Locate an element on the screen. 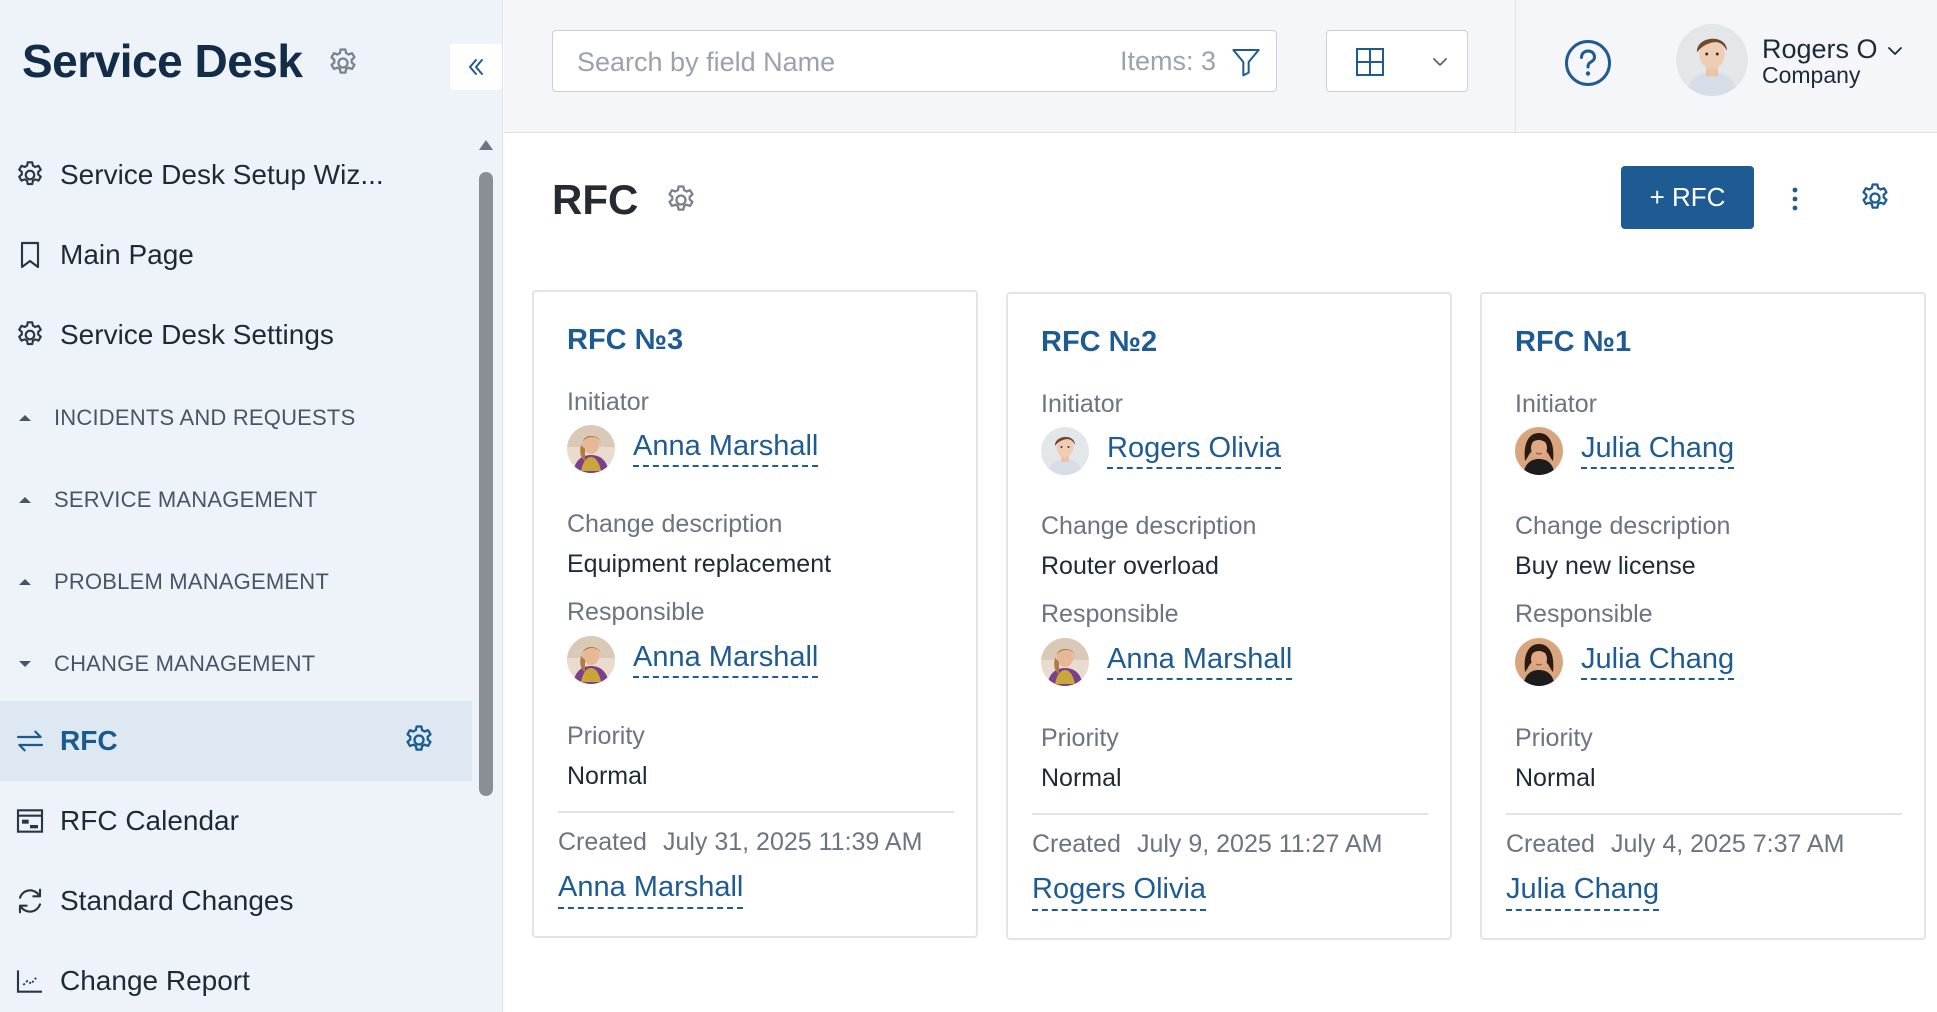 The width and height of the screenshot is (1937, 1012). collapse-sidebar-button is located at coordinates (476, 67).